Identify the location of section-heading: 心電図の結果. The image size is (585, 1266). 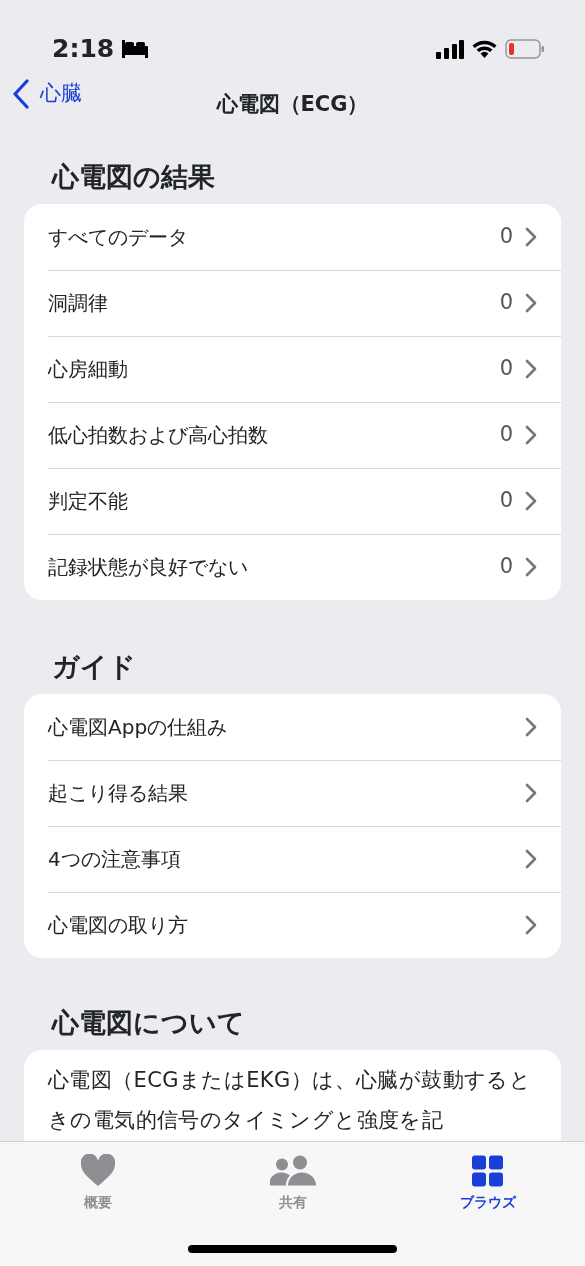
(134, 177).